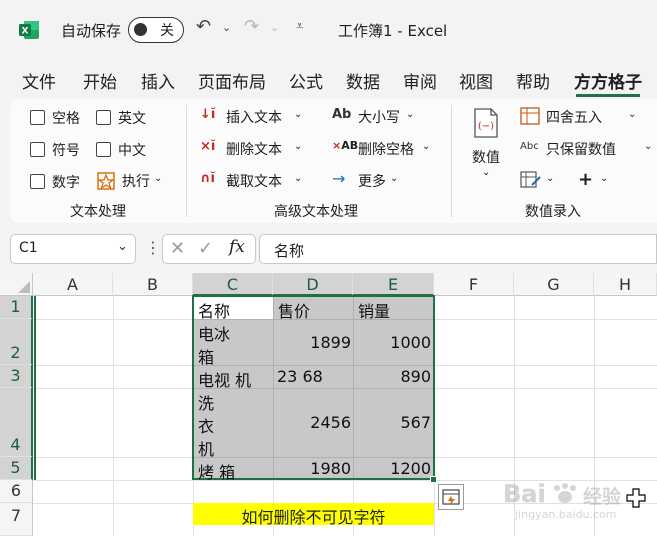 The image size is (657, 536). Describe the element at coordinates (392, 468) in the screenshot. I see `cell-e5: 1200` at that location.